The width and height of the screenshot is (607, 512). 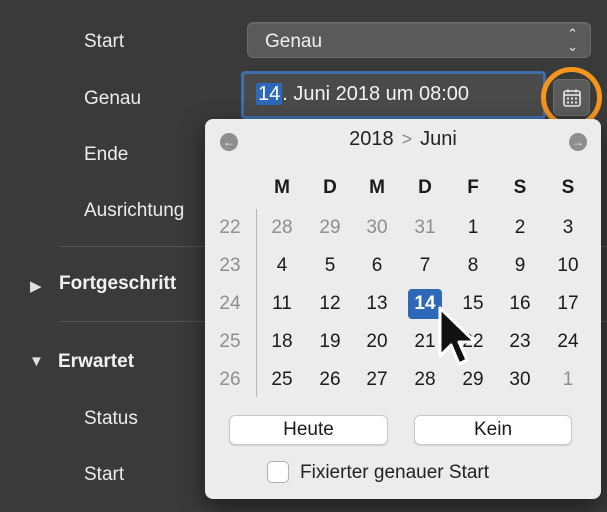 I want to click on ausrichtung-label: Ausrichtung, so click(x=134, y=210).